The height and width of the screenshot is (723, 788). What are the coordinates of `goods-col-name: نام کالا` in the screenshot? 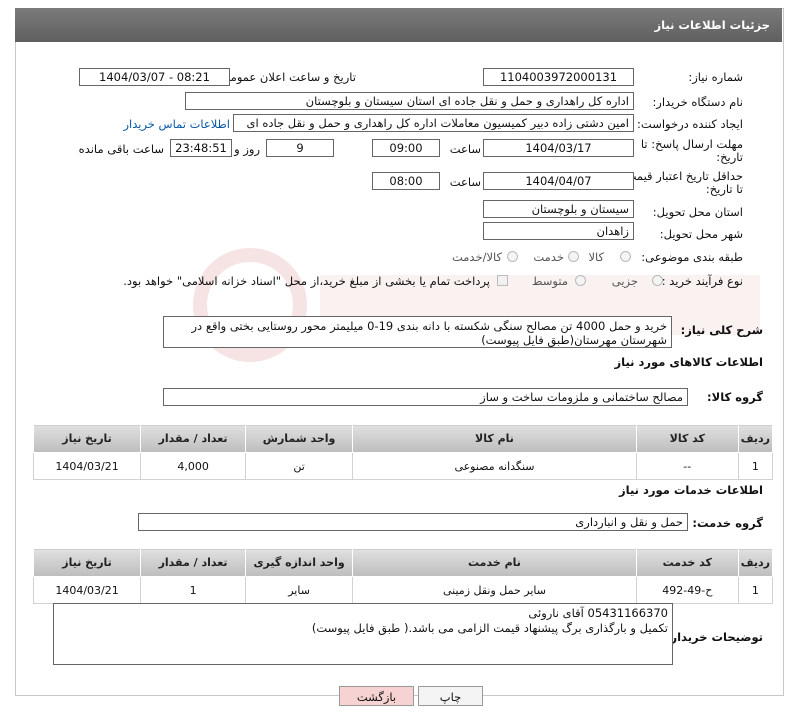 It's located at (494, 438).